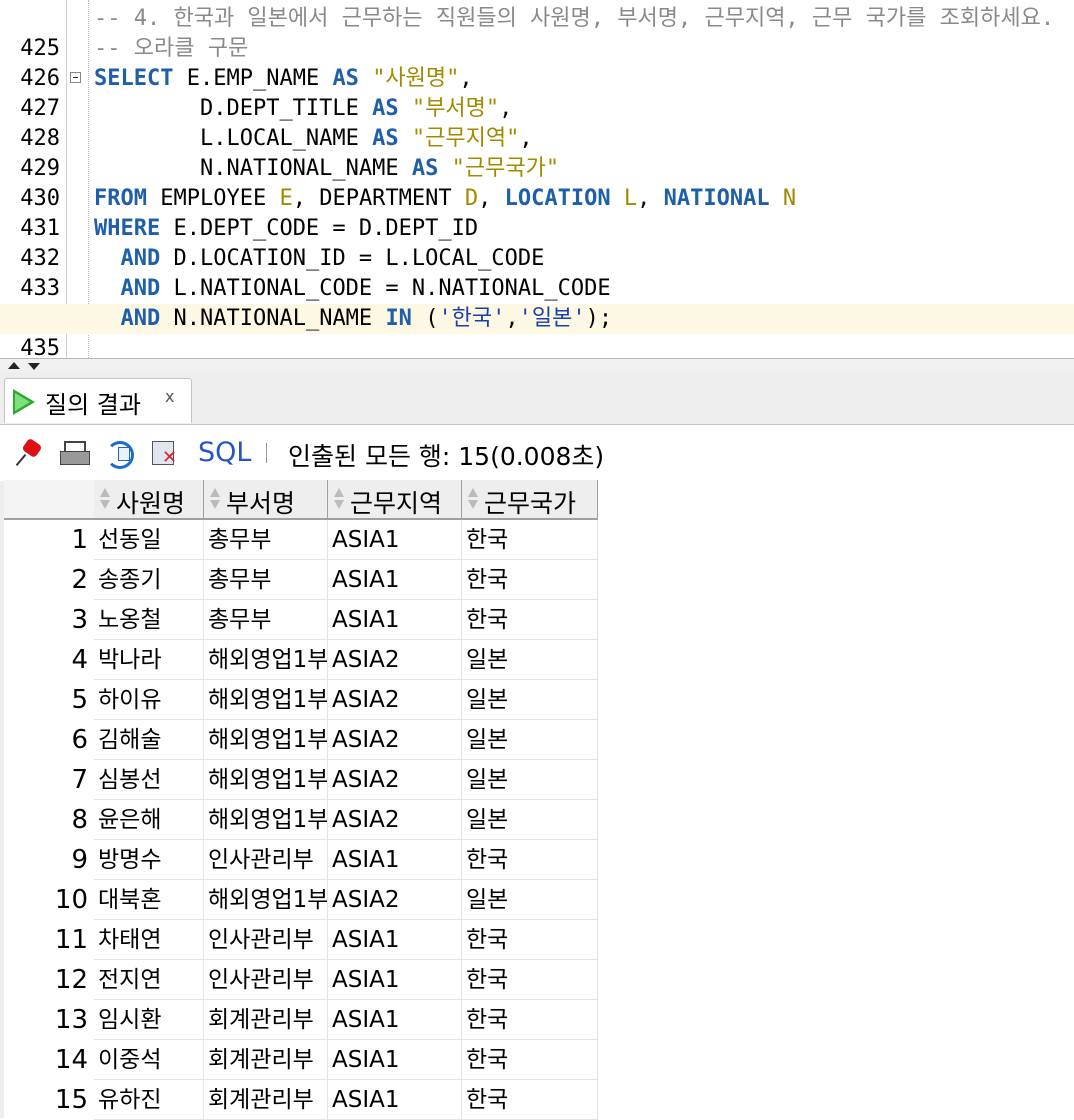 This screenshot has height=1120, width=1074. Describe the element at coordinates (149, 820) in the screenshot. I see `cell-employee-name: 윤은해` at that location.